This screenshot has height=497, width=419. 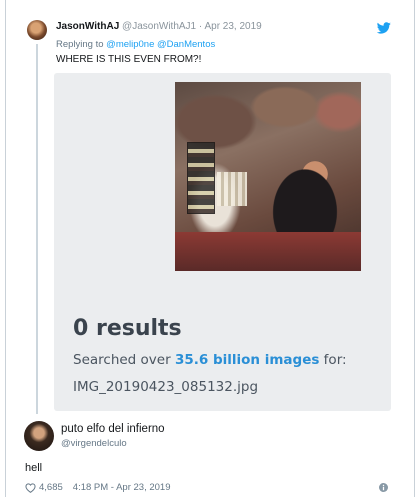 What do you see at coordinates (39, 436) in the screenshot?
I see `main-author-avatar` at bounding box center [39, 436].